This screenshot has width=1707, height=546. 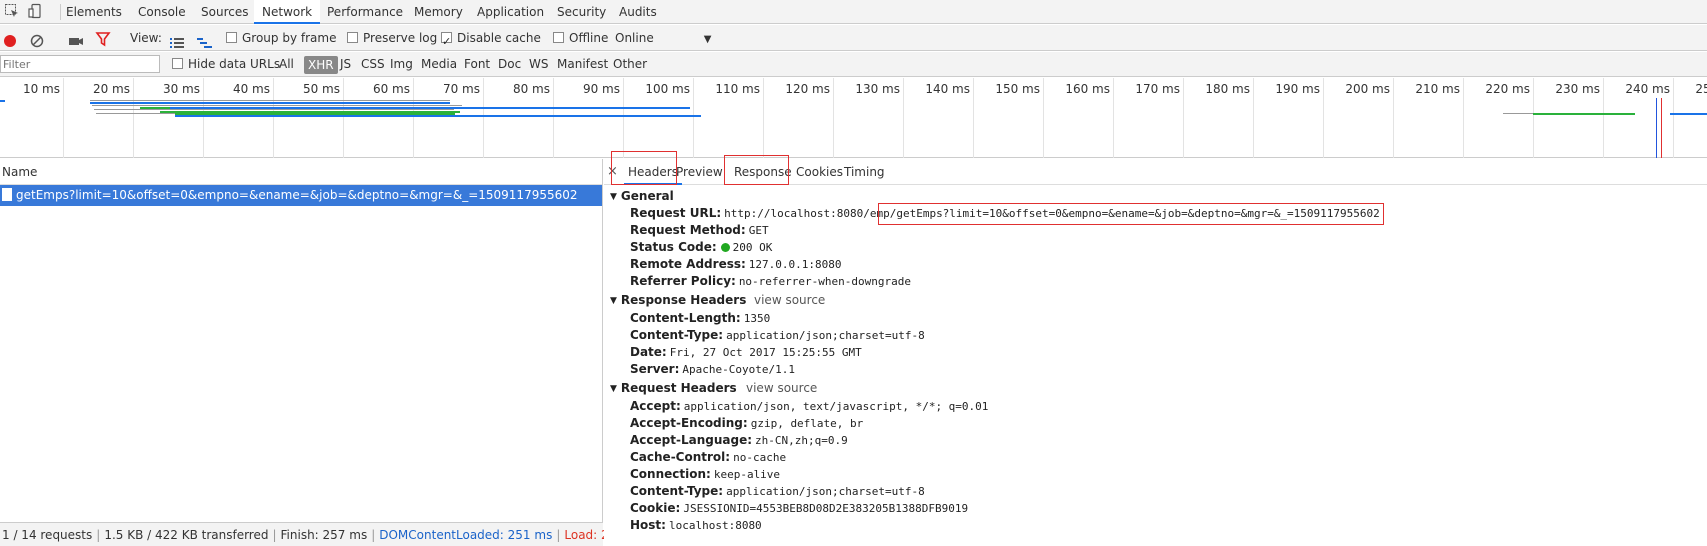 I want to click on throttling-value: Online, so click(x=634, y=38).